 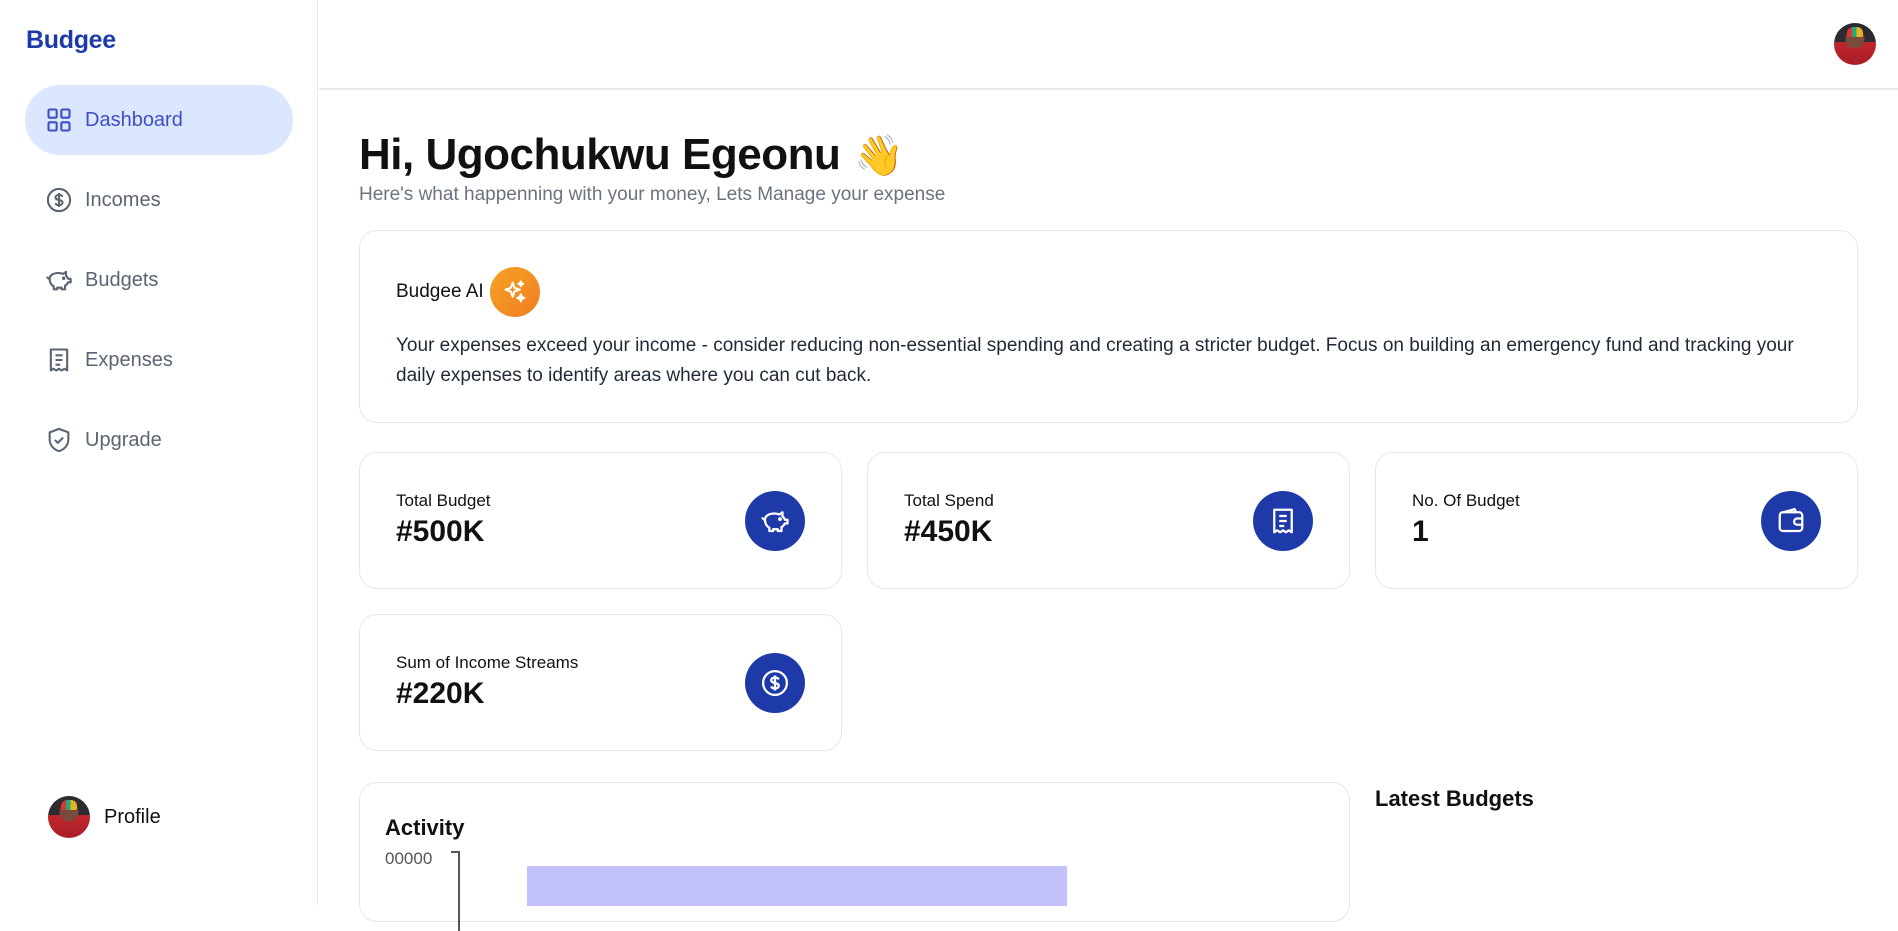 What do you see at coordinates (122, 279) in the screenshot?
I see `sidebar-item-label: Budgets` at bounding box center [122, 279].